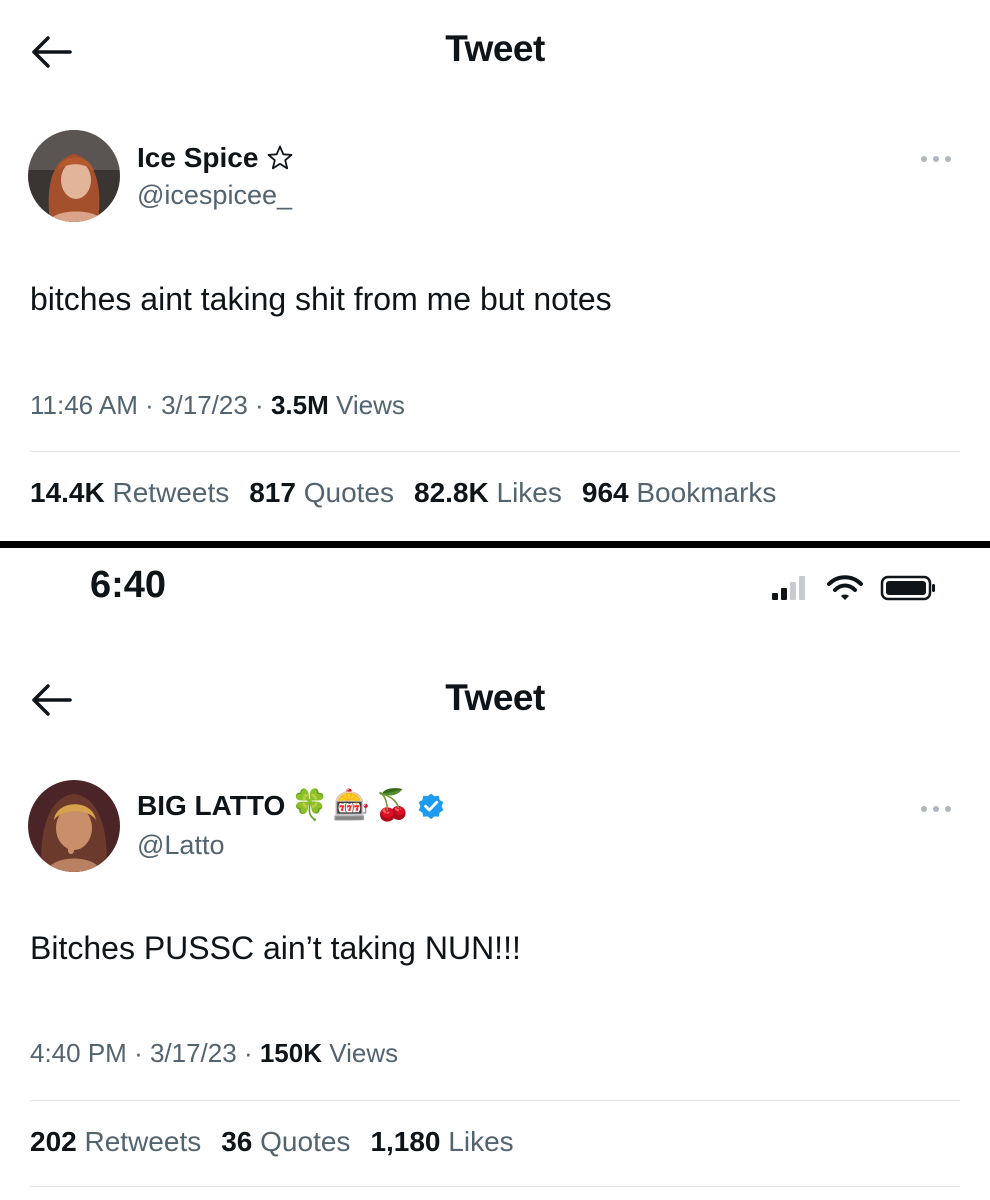 The height and width of the screenshot is (1200, 990). Describe the element at coordinates (431, 806) in the screenshot. I see `verified-badge-icon` at that location.